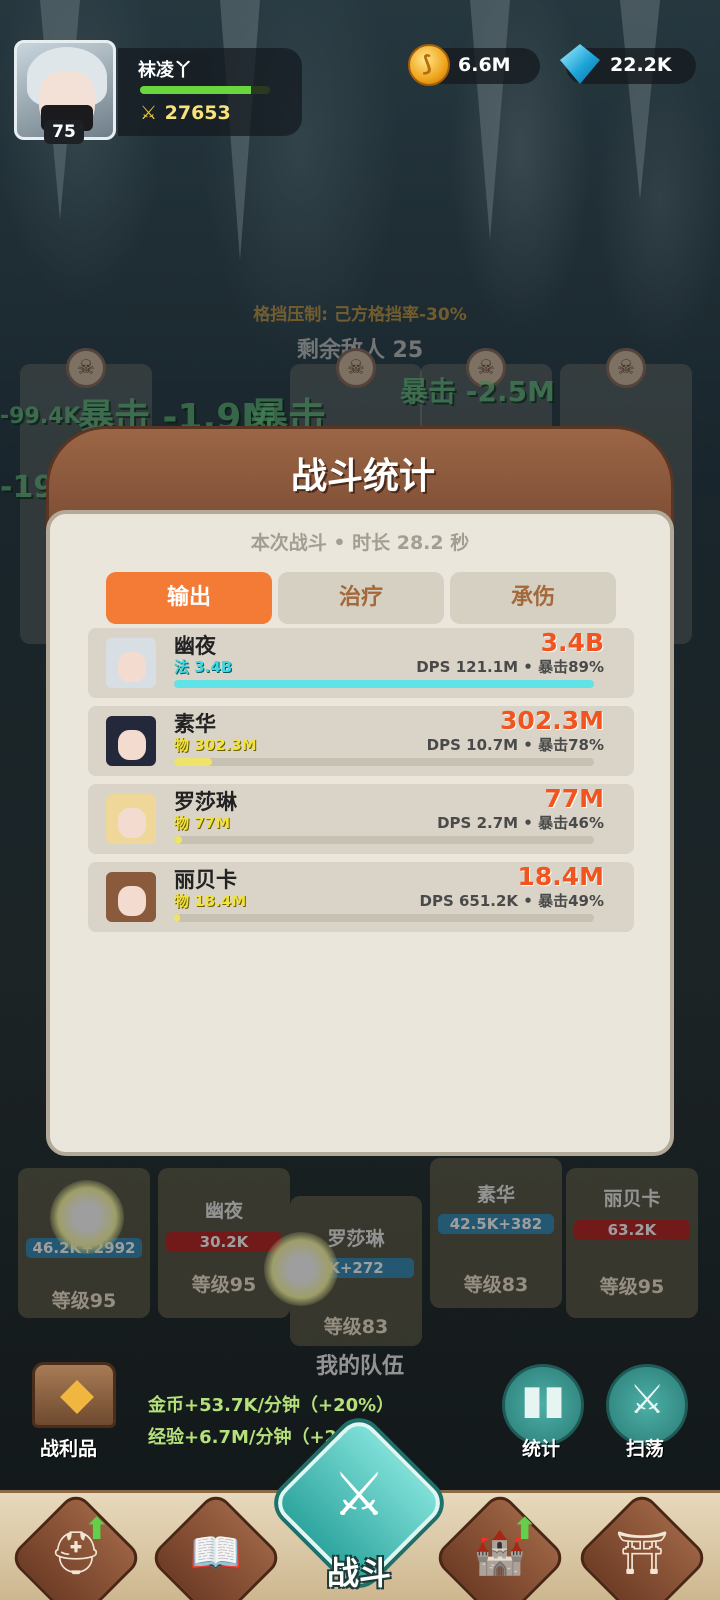  I want to click on gold-currency: 6.6M, so click(474, 65).